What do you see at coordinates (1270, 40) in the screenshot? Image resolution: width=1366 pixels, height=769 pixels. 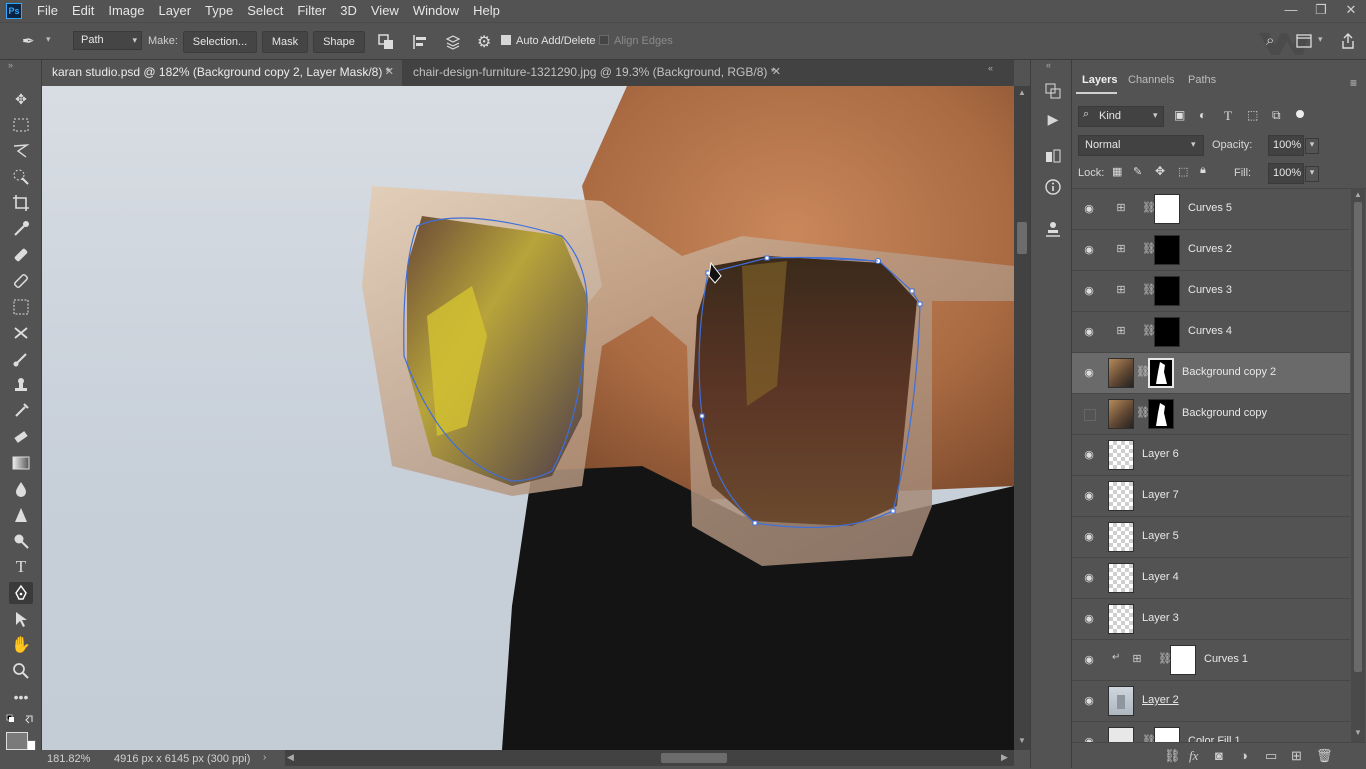 I see `search-icon: ⌕` at bounding box center [1270, 40].